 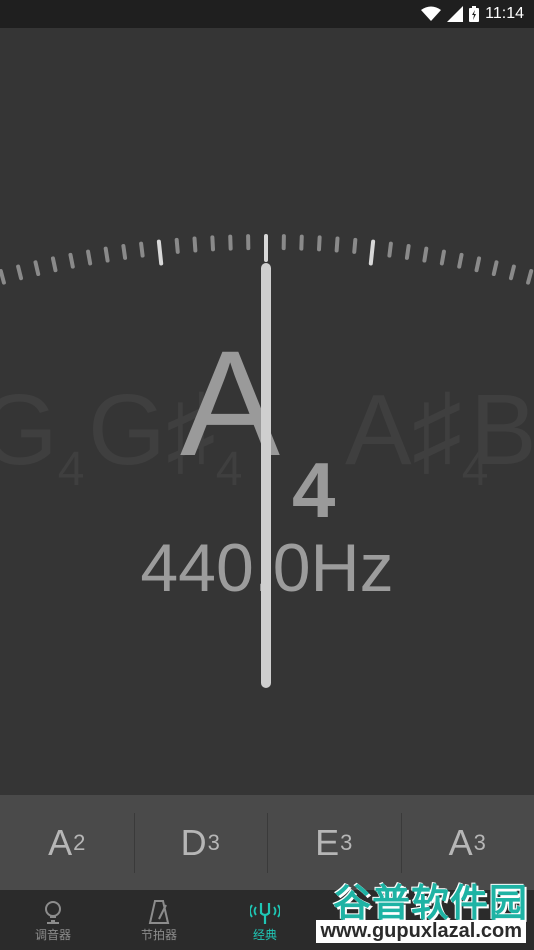 I want to click on nav-metronome: 节拍器, so click(x=159, y=920).